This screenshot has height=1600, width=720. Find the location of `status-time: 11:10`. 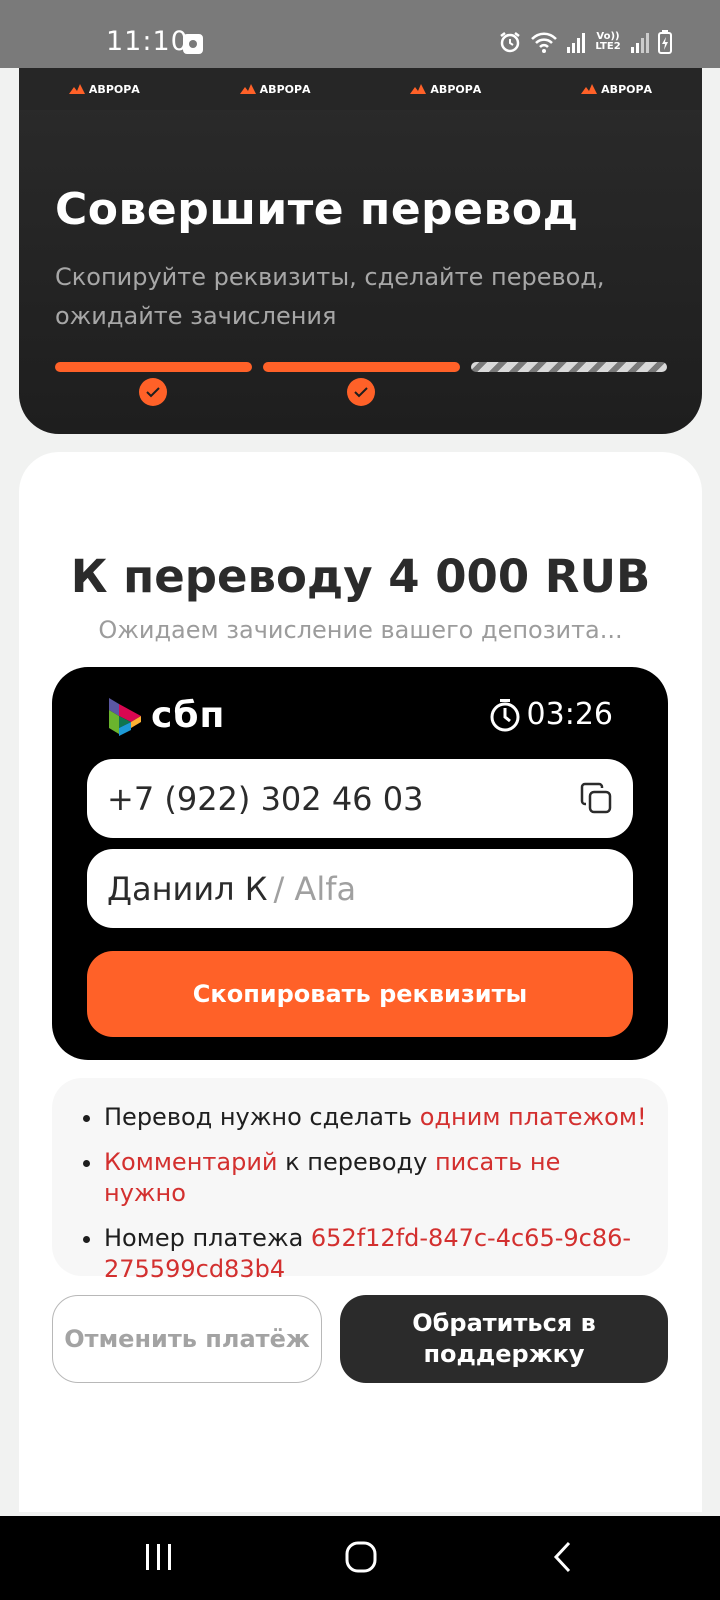

status-time: 11:10 is located at coordinates (147, 41).